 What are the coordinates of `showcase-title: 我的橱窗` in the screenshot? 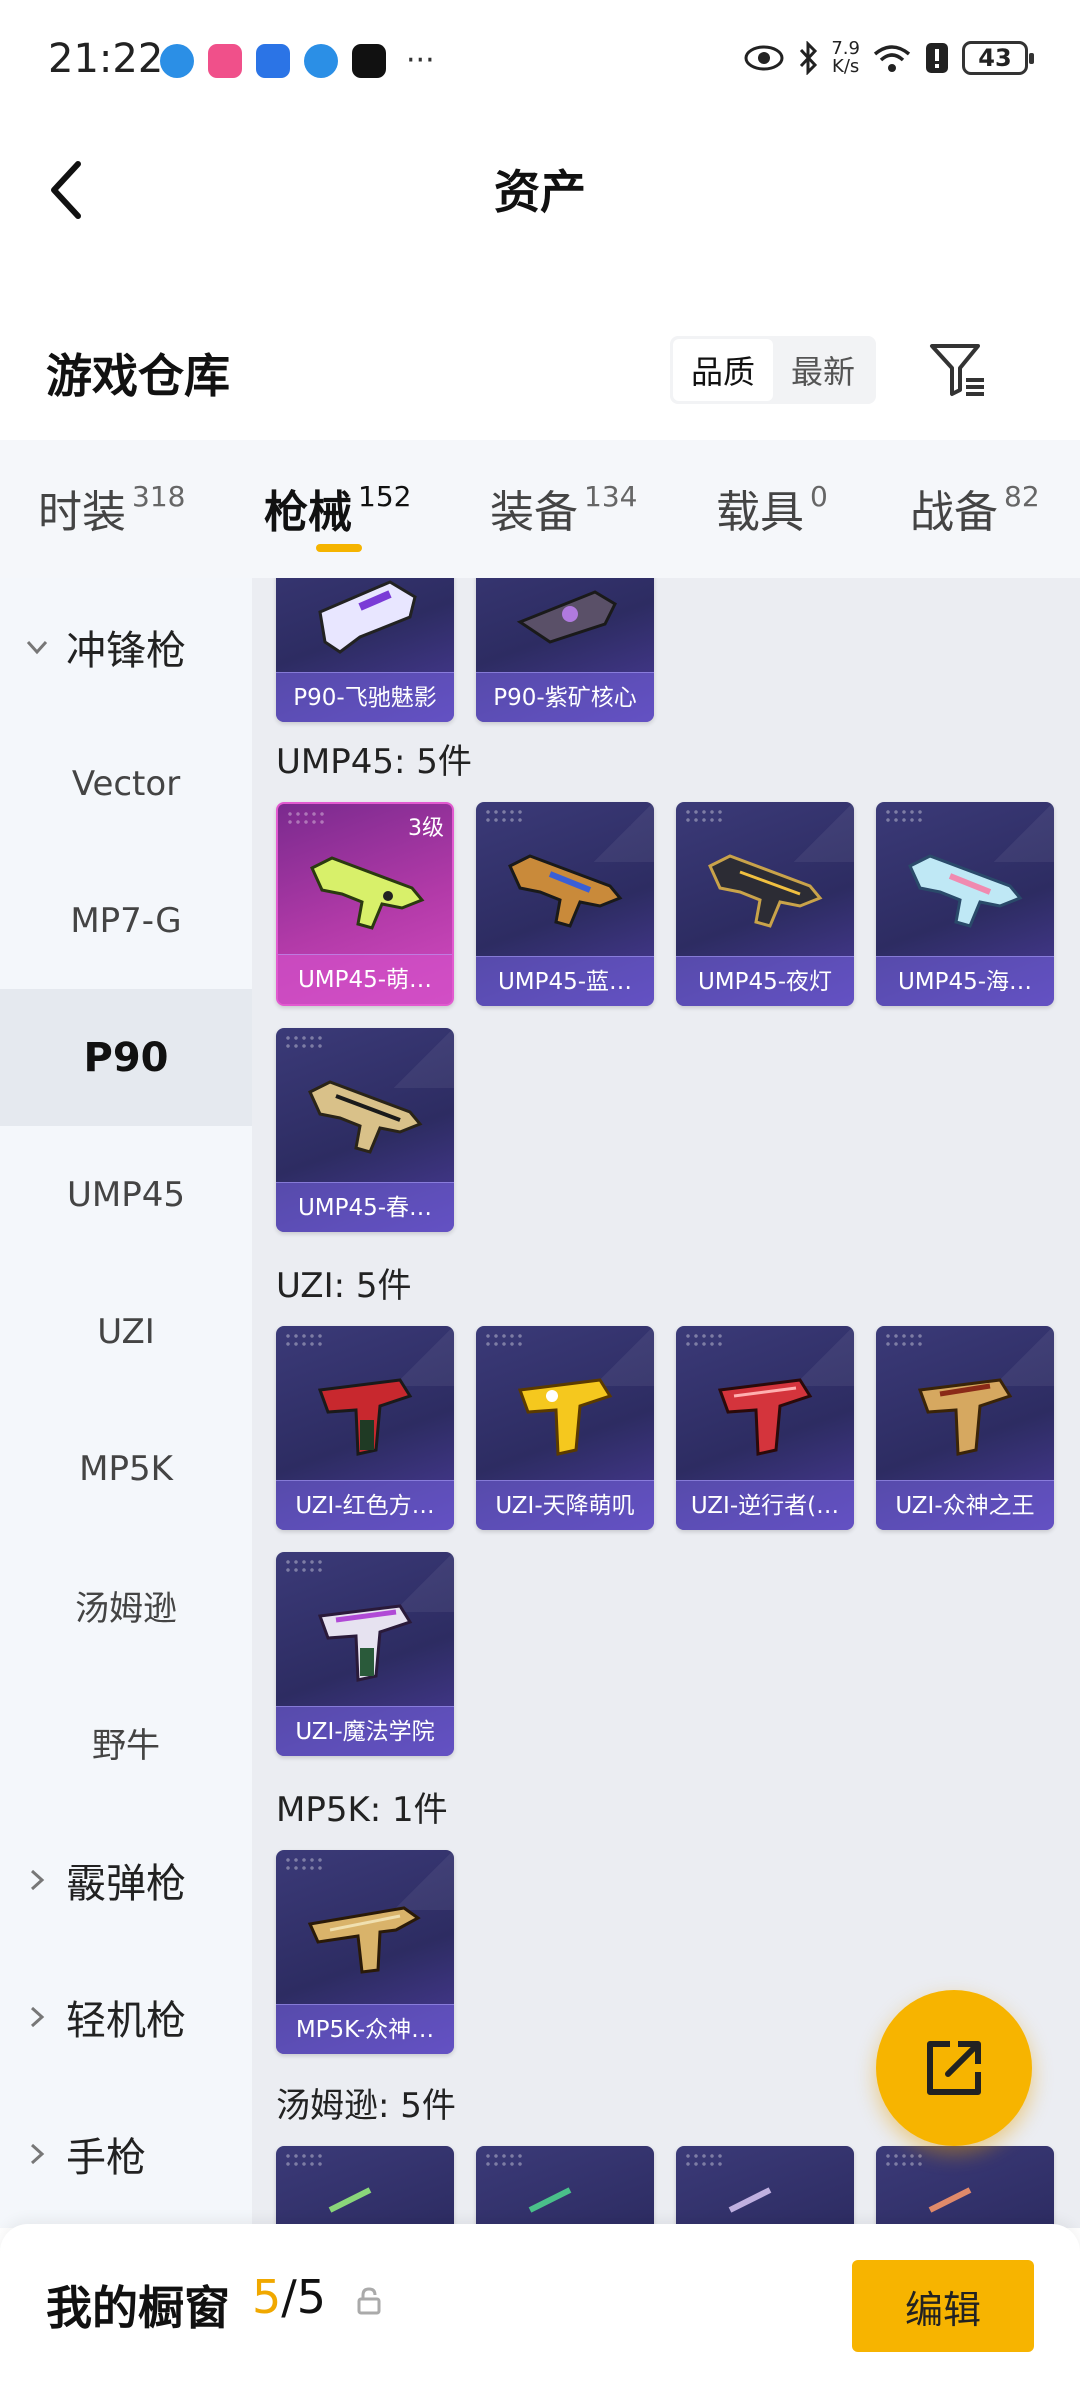 It's located at (138, 2308).